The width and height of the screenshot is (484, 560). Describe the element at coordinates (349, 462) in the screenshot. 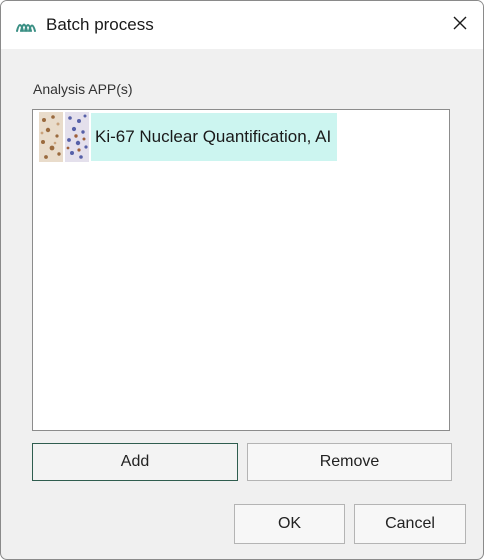

I see `remove-button: Remove` at that location.